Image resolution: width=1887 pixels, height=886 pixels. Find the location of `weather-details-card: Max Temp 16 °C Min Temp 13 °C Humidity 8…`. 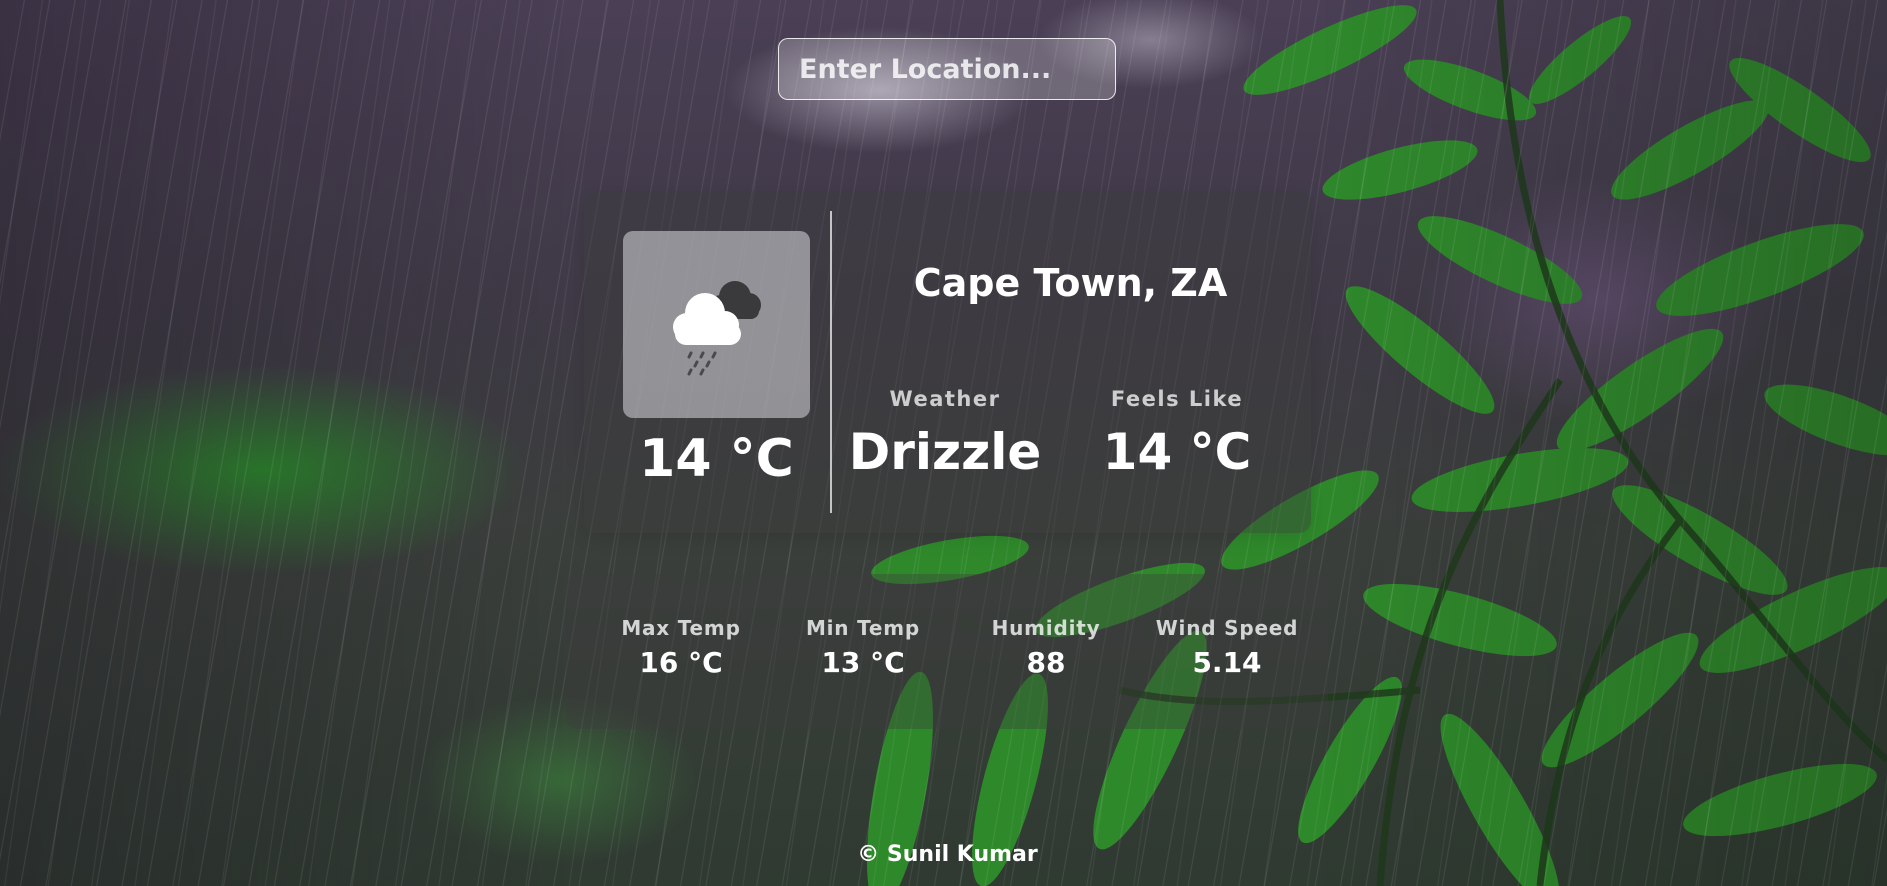

weather-details-card: Max Temp 16 °C Min Temp 13 °C Humidity 8… is located at coordinates (947, 651).